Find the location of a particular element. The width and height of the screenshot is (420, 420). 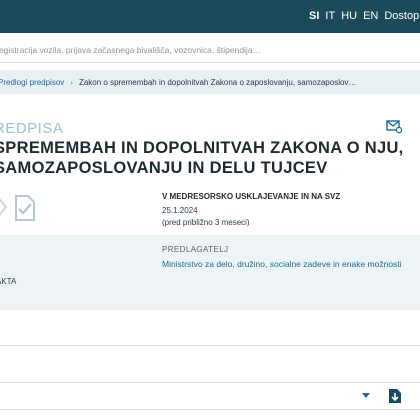

language-it: IT is located at coordinates (330, 16).